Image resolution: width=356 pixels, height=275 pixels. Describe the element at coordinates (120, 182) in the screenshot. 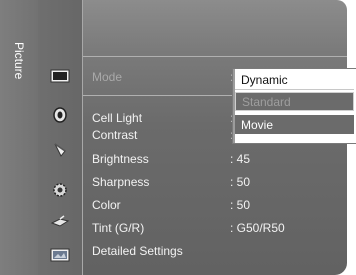

I see `menu-item-sharpness: Sharpness` at that location.